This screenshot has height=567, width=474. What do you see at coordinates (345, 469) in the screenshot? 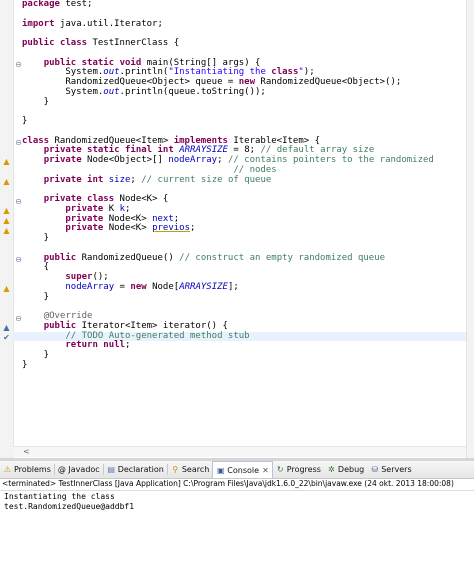
I see `tab-debug: ✲ Debug` at bounding box center [345, 469].